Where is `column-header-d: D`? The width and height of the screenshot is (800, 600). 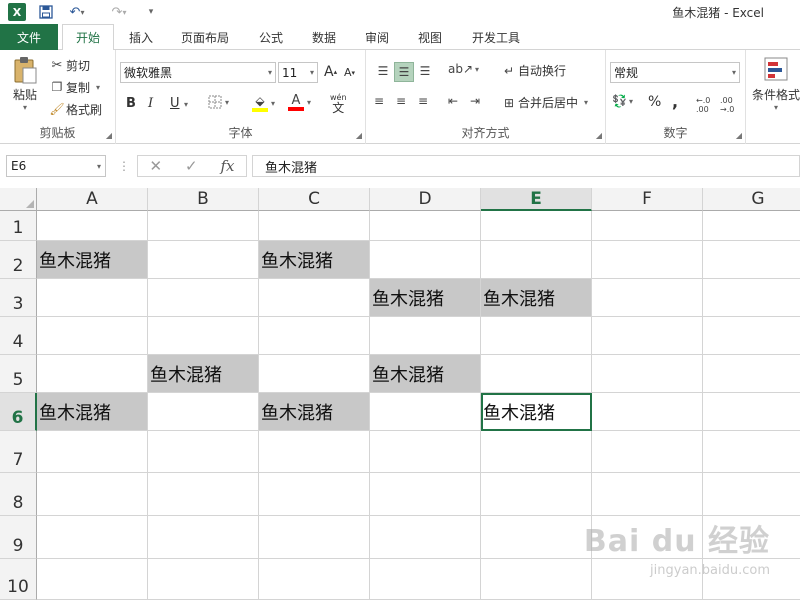
column-header-d: D is located at coordinates (425, 199).